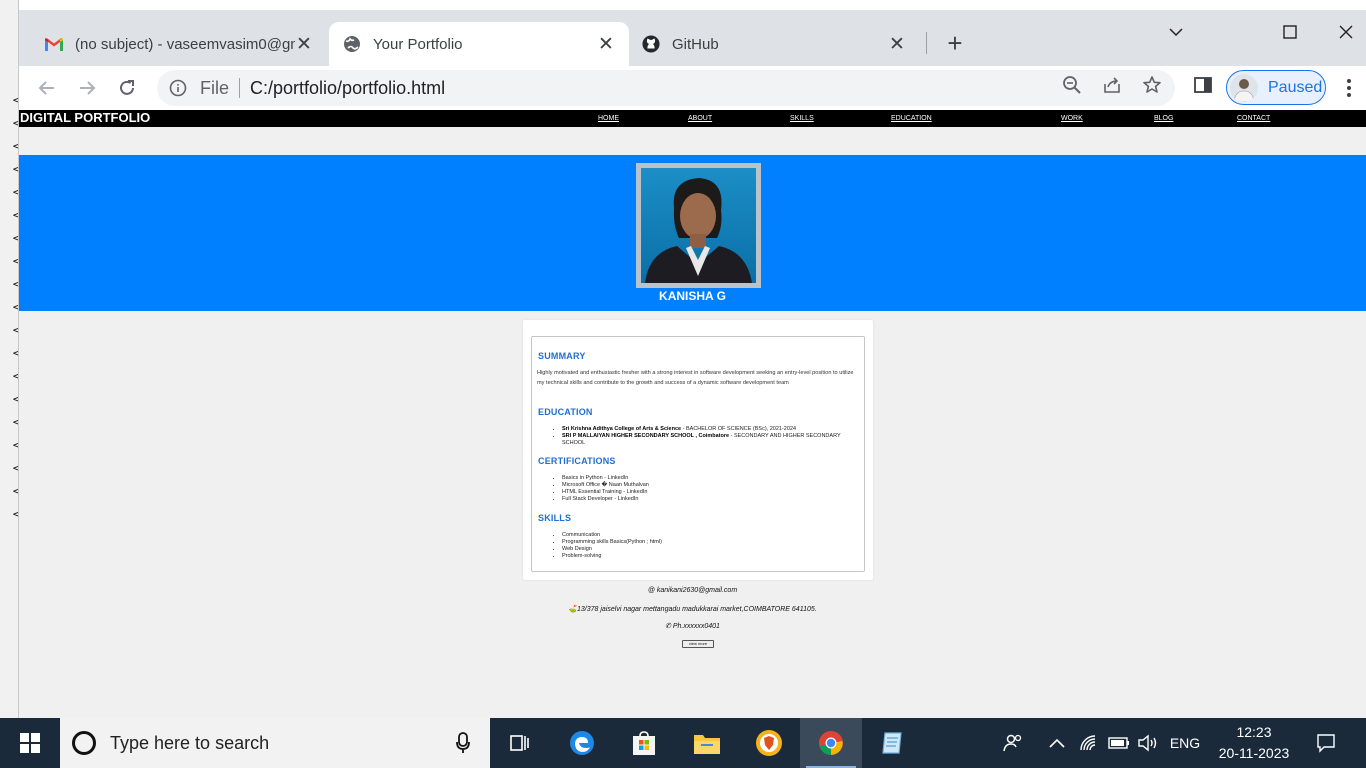 Image resolution: width=1366 pixels, height=768 pixels. What do you see at coordinates (1254, 743) in the screenshot?
I see `system-clock: 12:23 20-11-2023` at bounding box center [1254, 743].